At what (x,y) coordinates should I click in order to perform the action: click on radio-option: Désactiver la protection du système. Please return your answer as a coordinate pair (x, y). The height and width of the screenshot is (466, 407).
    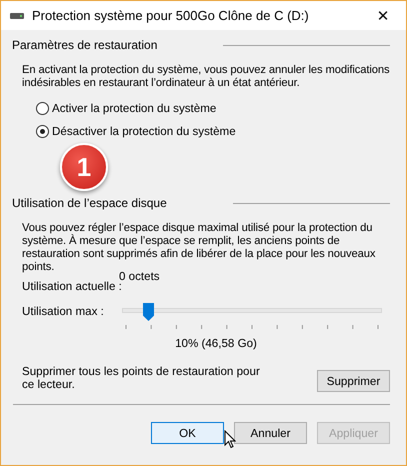
    Looking at the image, I should click on (213, 131).